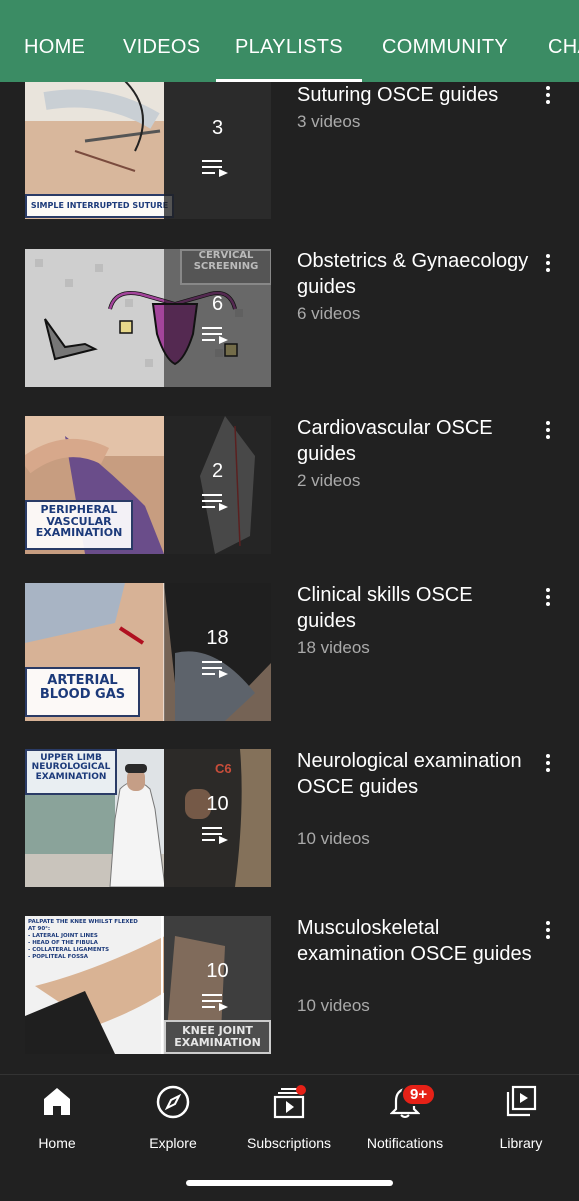  Describe the element at coordinates (445, 47) in the screenshot. I see `tab-community: COMMUNITY` at that location.